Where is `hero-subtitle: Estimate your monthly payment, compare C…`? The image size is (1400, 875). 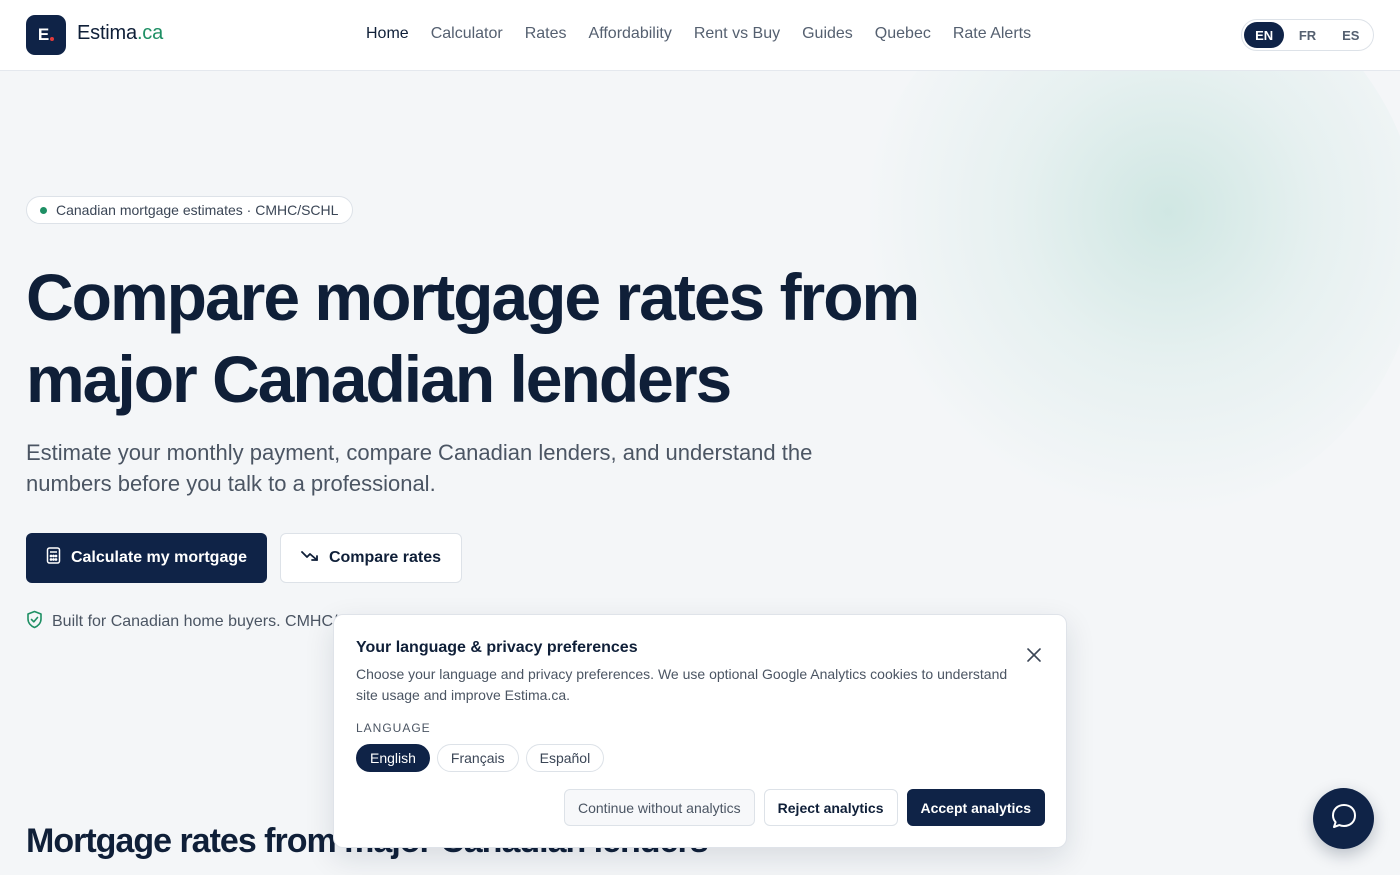 hero-subtitle: Estimate your monthly payment, compare C… is located at coordinates (419, 468).